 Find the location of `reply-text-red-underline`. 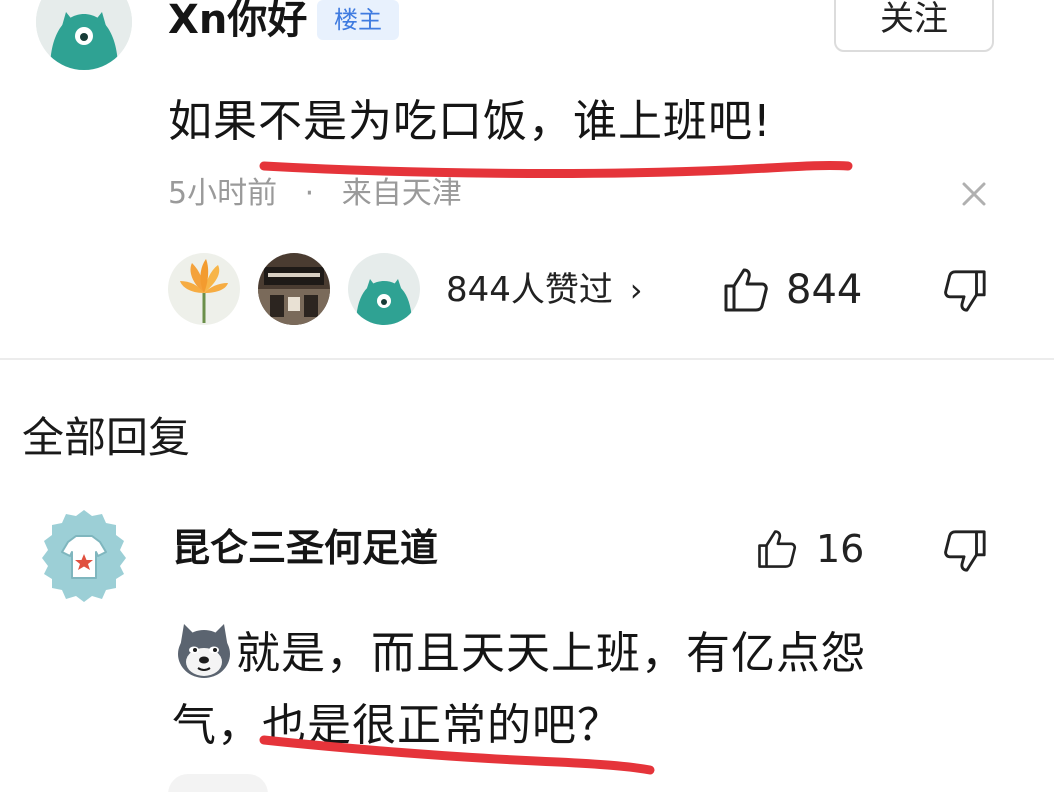

reply-text-red-underline is located at coordinates (457, 755).